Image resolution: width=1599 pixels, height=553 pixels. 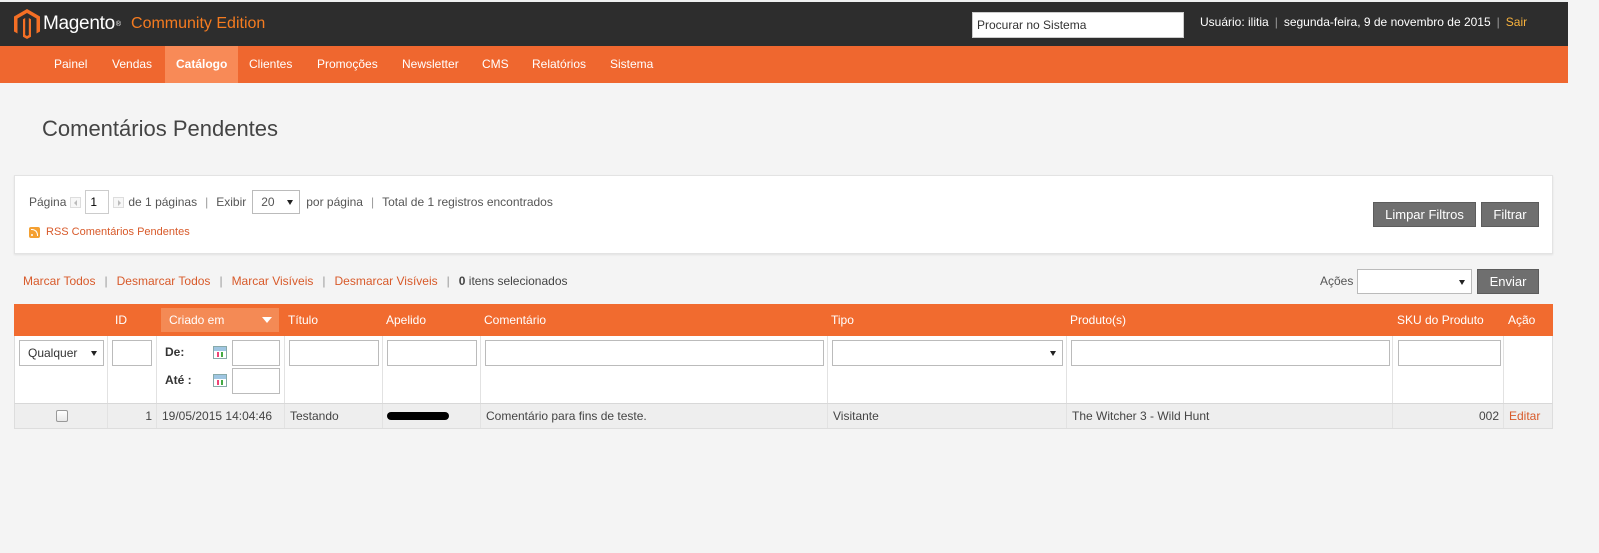 I want to click on user-label: Usuário: ilitia, so click(x=1234, y=22).